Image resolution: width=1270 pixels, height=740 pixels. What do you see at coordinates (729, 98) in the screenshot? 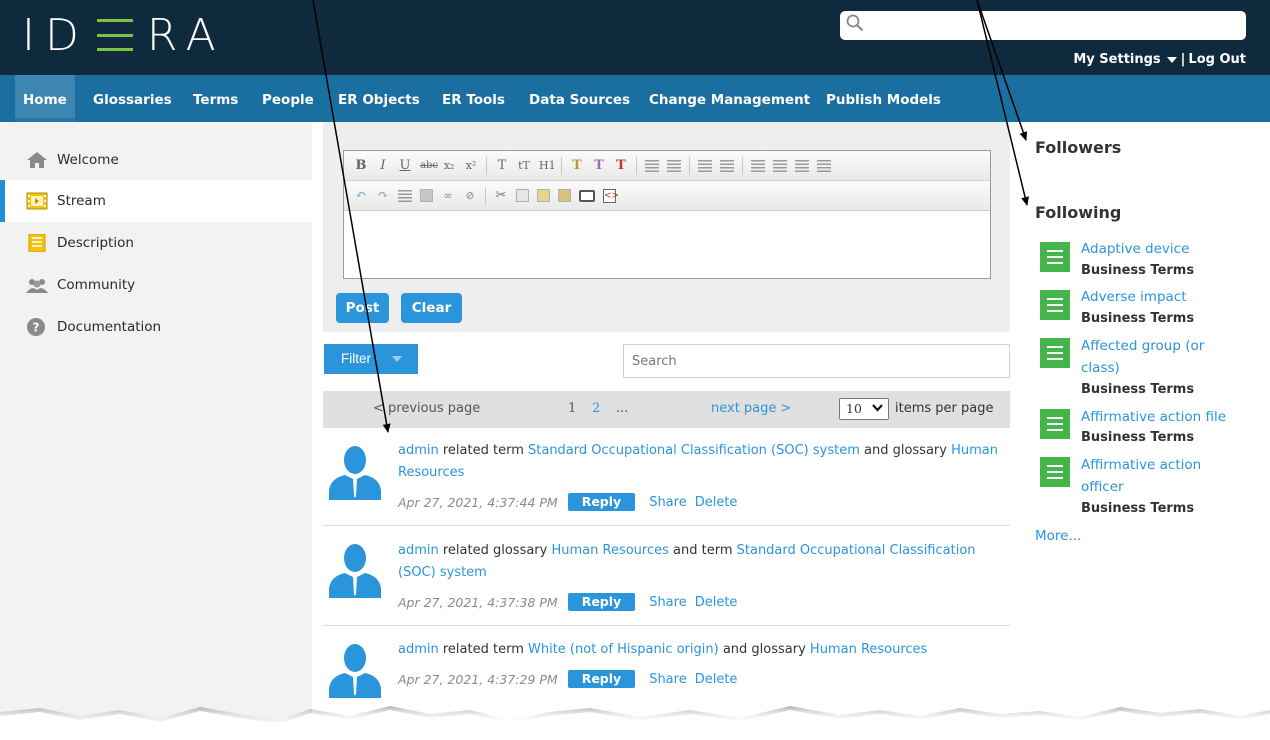
I see `nav-change-management: Change Management` at bounding box center [729, 98].